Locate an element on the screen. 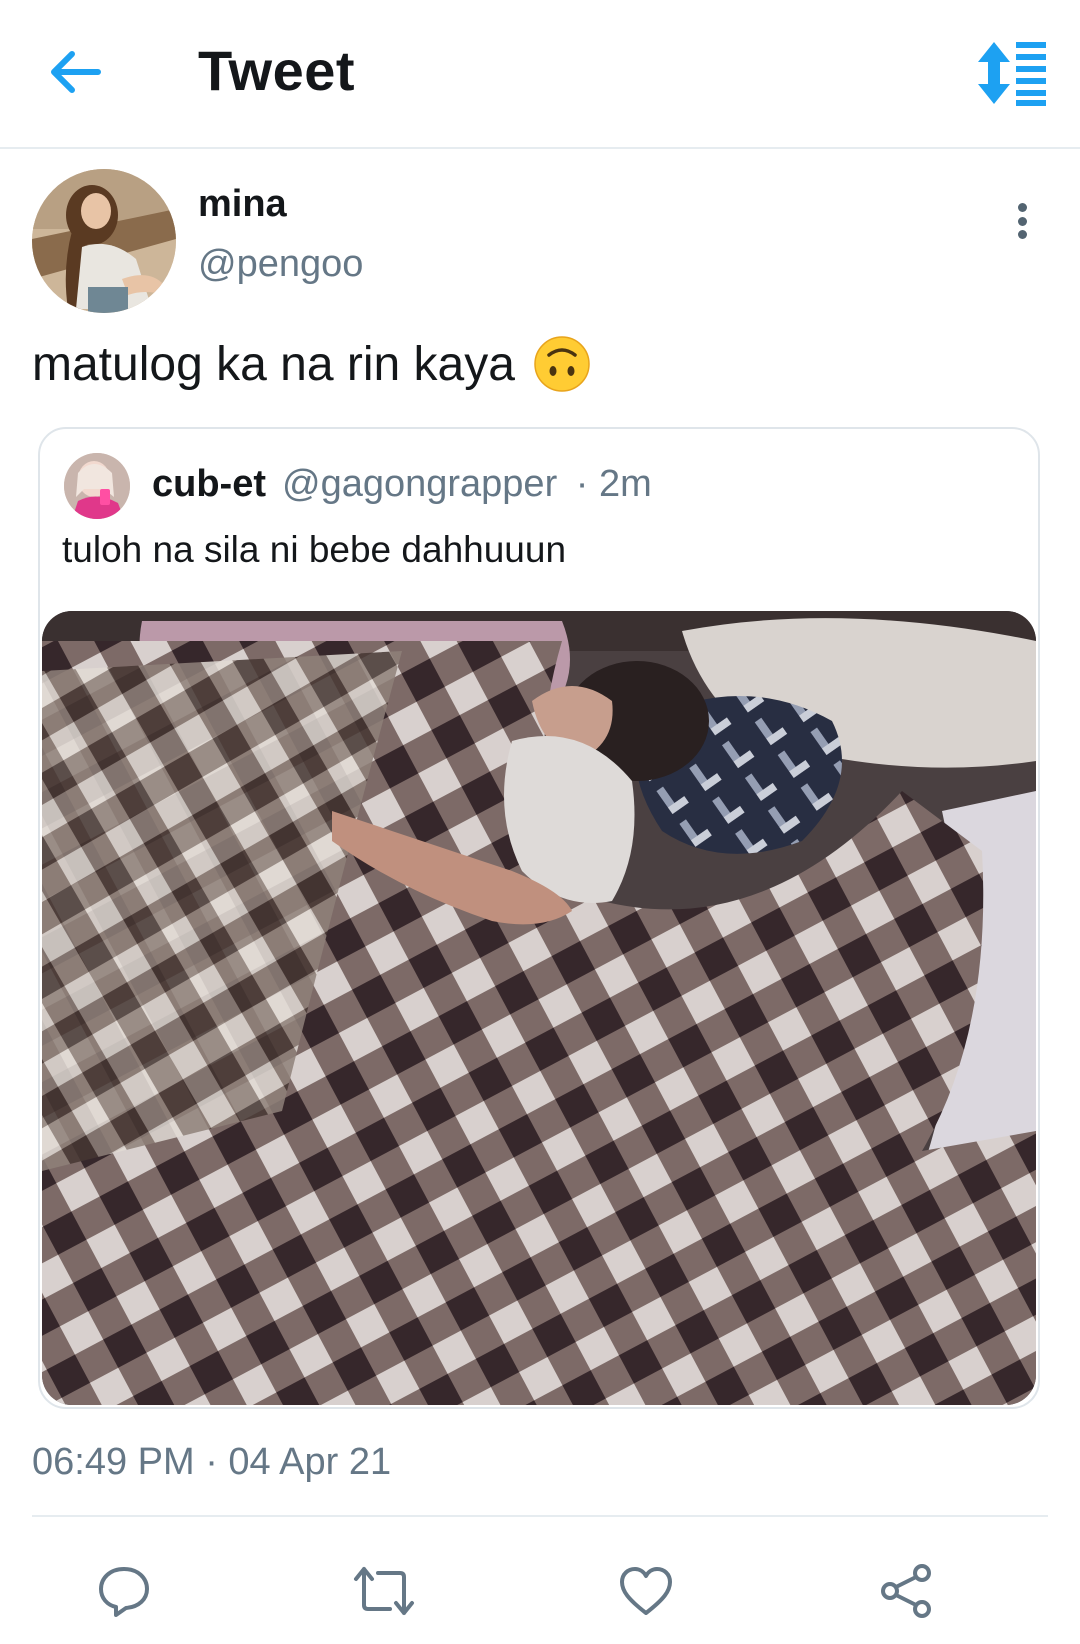  reply-button is located at coordinates (124, 1591).